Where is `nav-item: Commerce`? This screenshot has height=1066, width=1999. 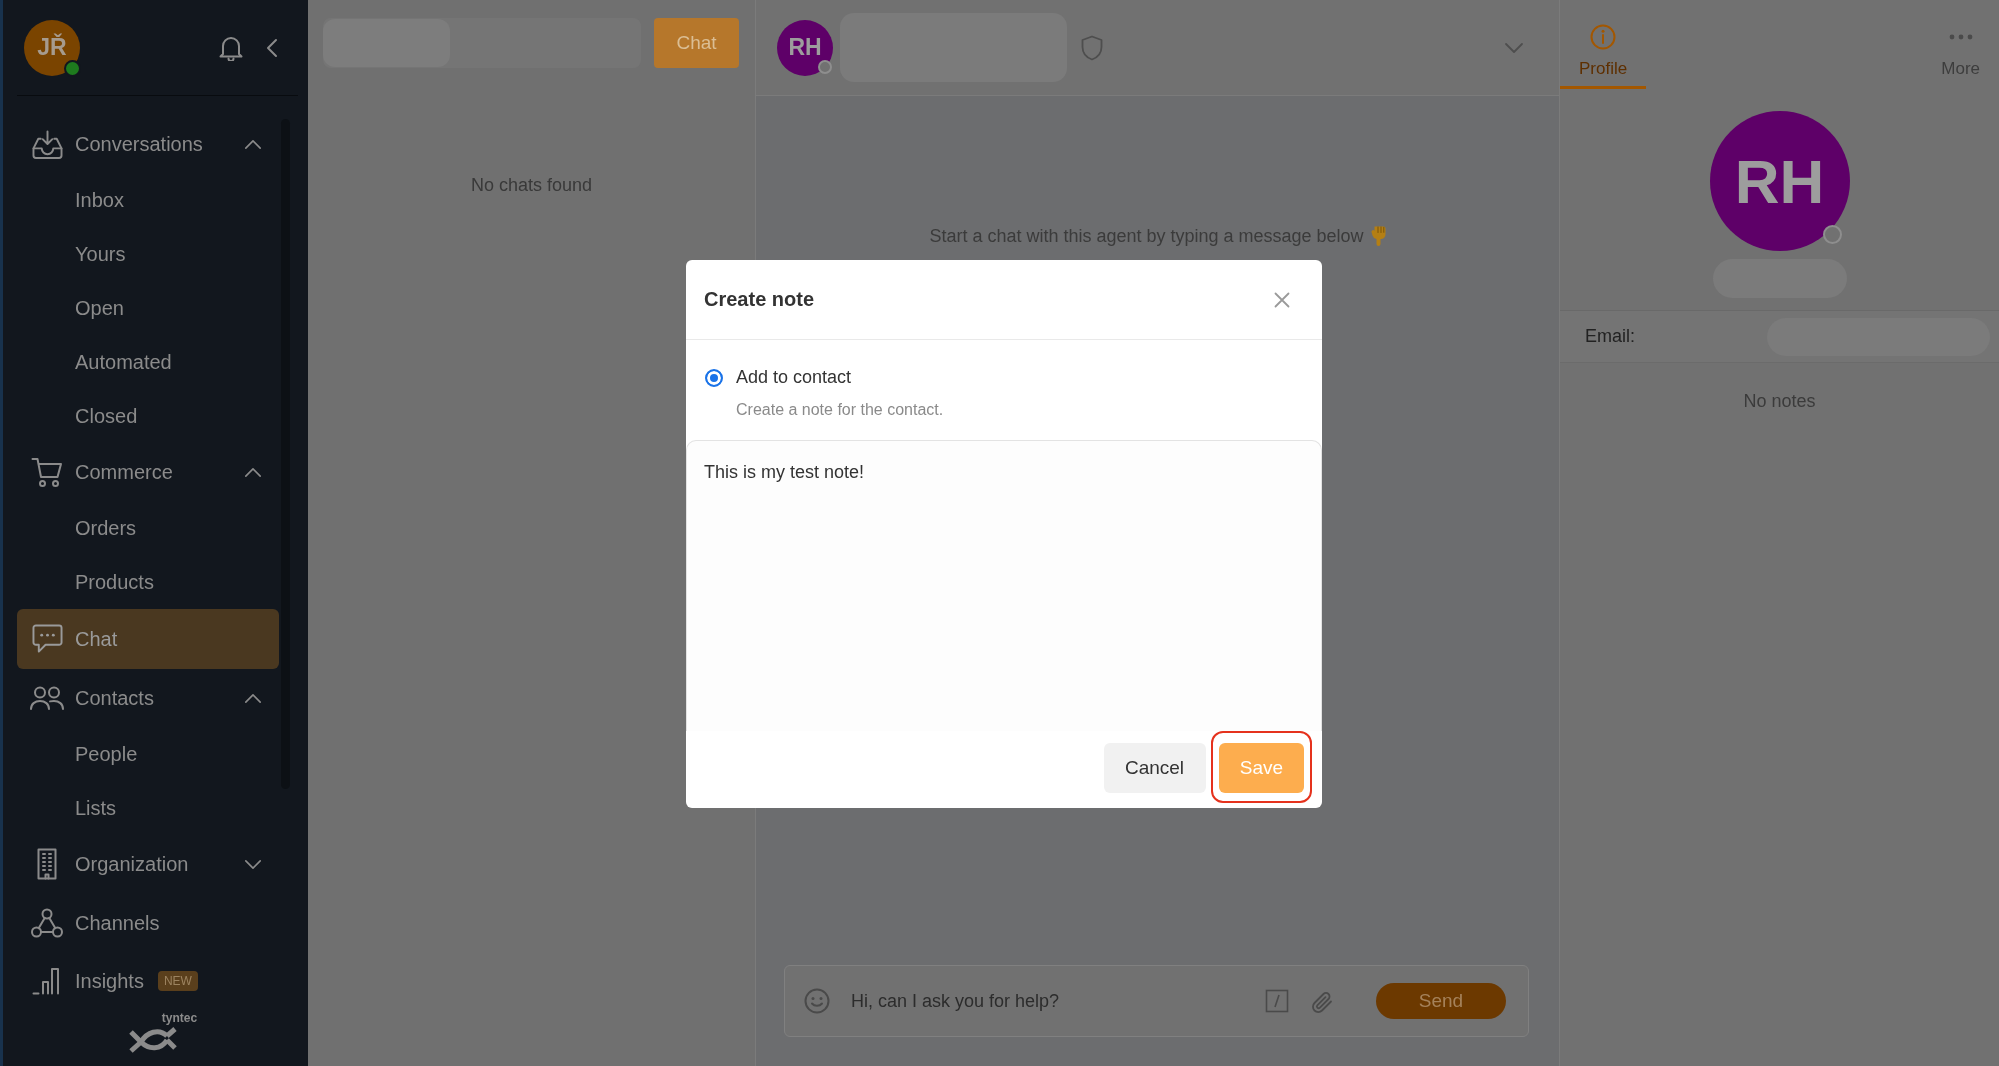
nav-item: Commerce is located at coordinates (148, 472).